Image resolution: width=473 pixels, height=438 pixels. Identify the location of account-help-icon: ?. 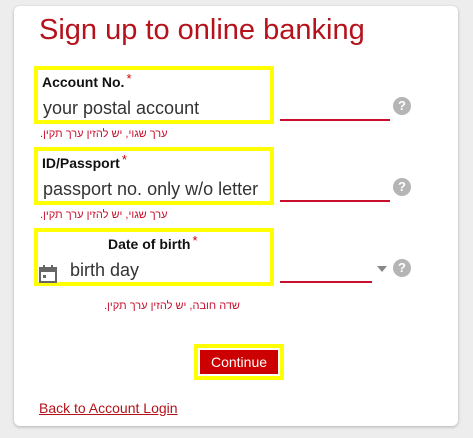
(402, 106).